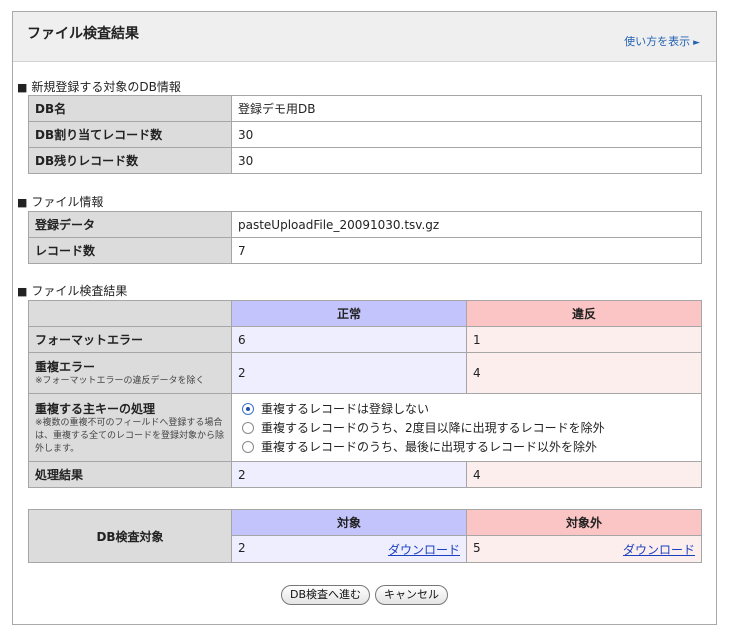 The image size is (729, 637). What do you see at coordinates (106, 87) in the screenshot?
I see `section-heading-label: 新規登録する対象のDB情報` at bounding box center [106, 87].